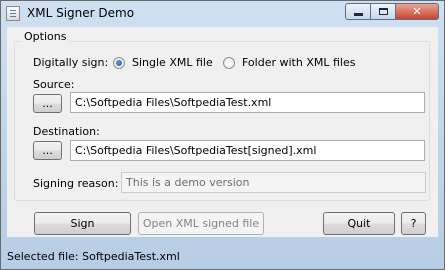 The width and height of the screenshot is (445, 270). What do you see at coordinates (222, 14) in the screenshot?
I see `title-bar: XML Signer Demo ✕` at bounding box center [222, 14].